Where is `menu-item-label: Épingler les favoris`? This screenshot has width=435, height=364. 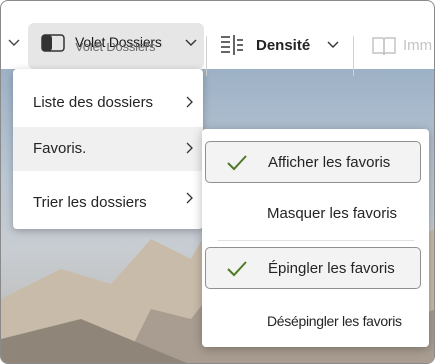 menu-item-label: Épingler les favoris is located at coordinates (331, 268).